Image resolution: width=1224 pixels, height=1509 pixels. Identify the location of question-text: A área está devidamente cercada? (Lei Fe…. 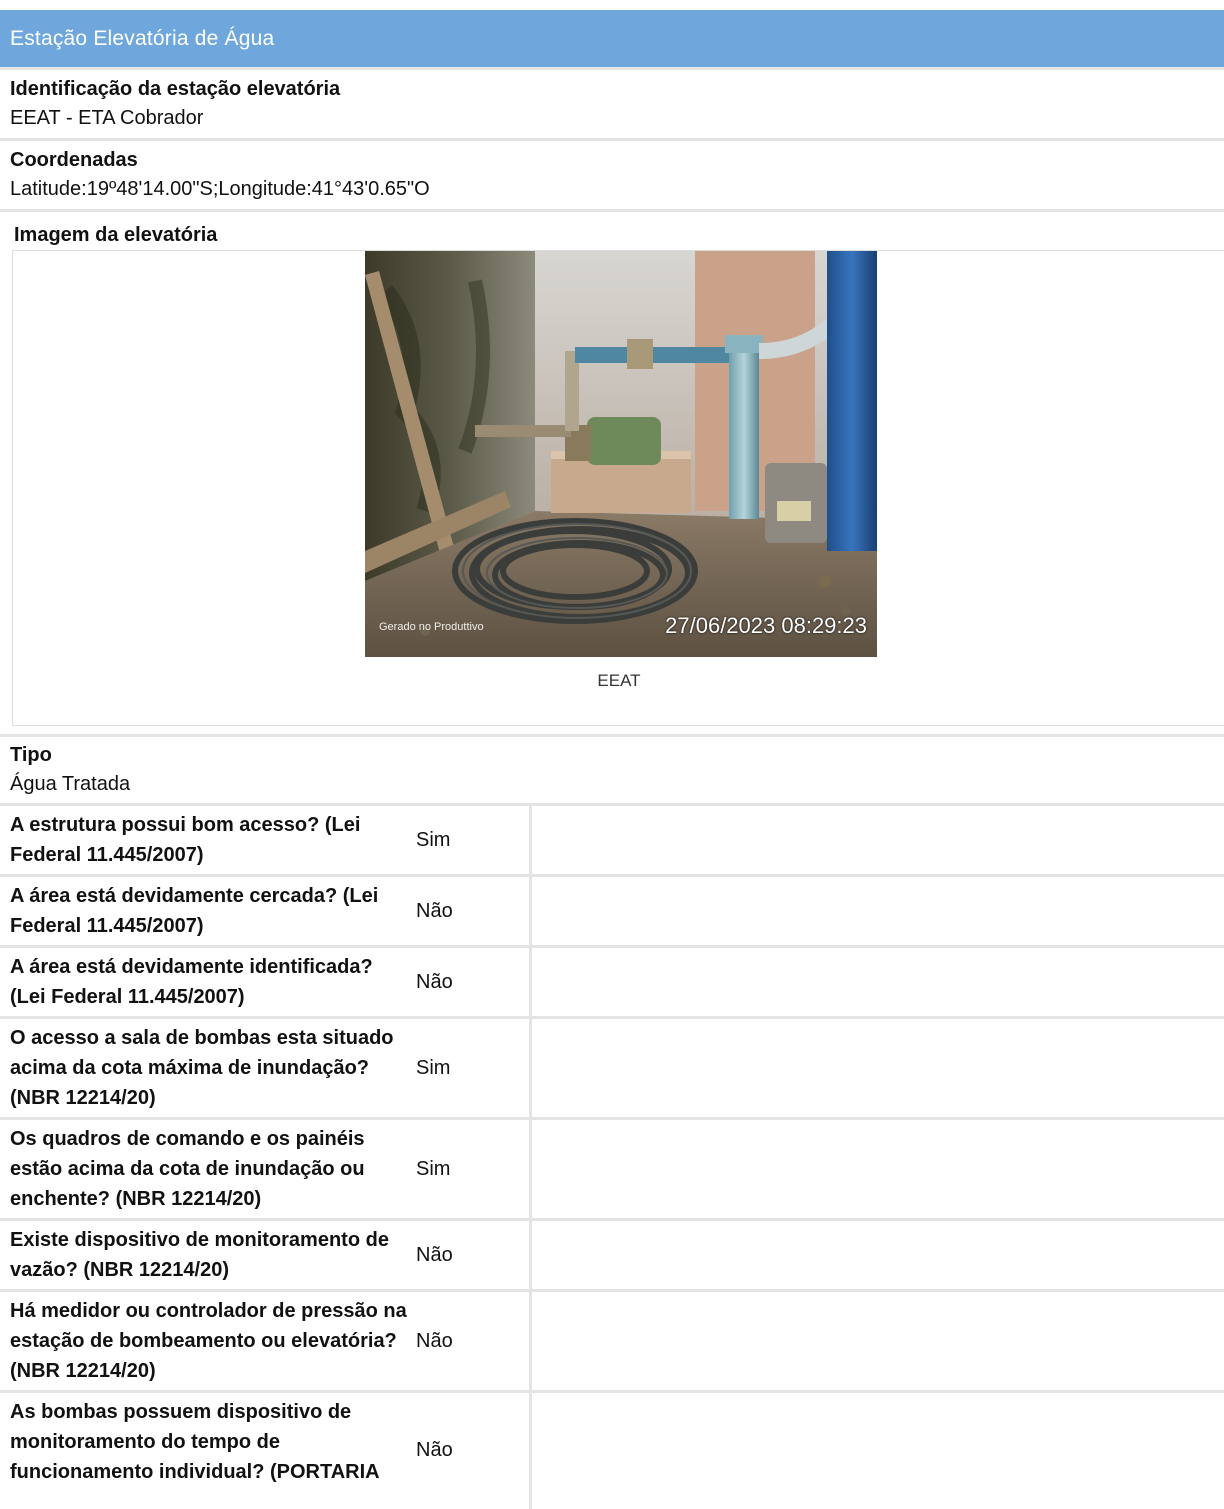
(204, 911).